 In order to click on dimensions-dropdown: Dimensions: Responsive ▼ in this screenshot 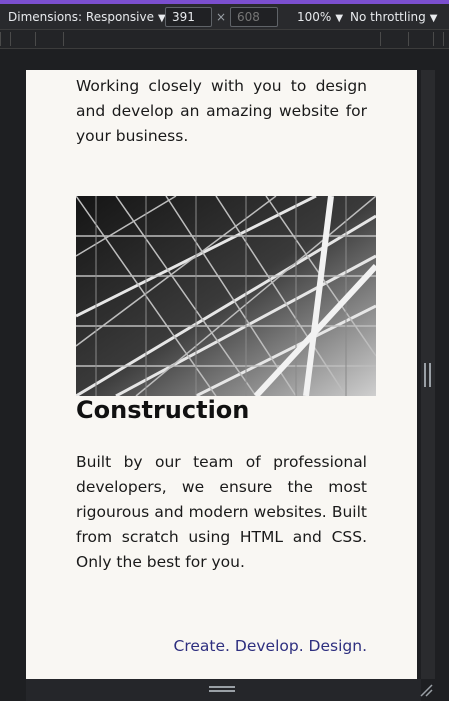, I will do `click(87, 17)`.